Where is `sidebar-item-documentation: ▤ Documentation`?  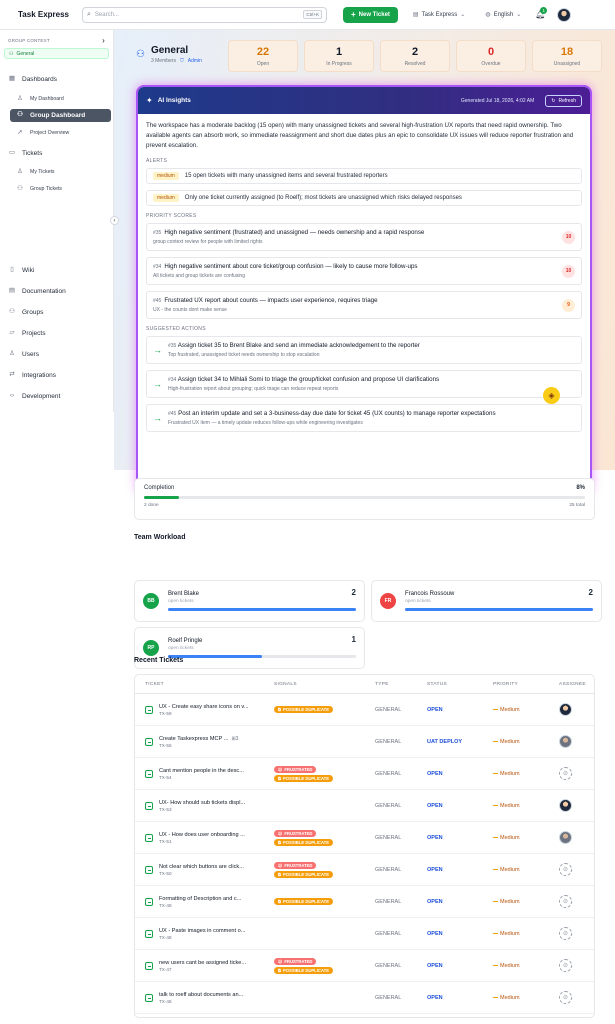
sidebar-item-documentation: ▤ Documentation is located at coordinates (37, 291).